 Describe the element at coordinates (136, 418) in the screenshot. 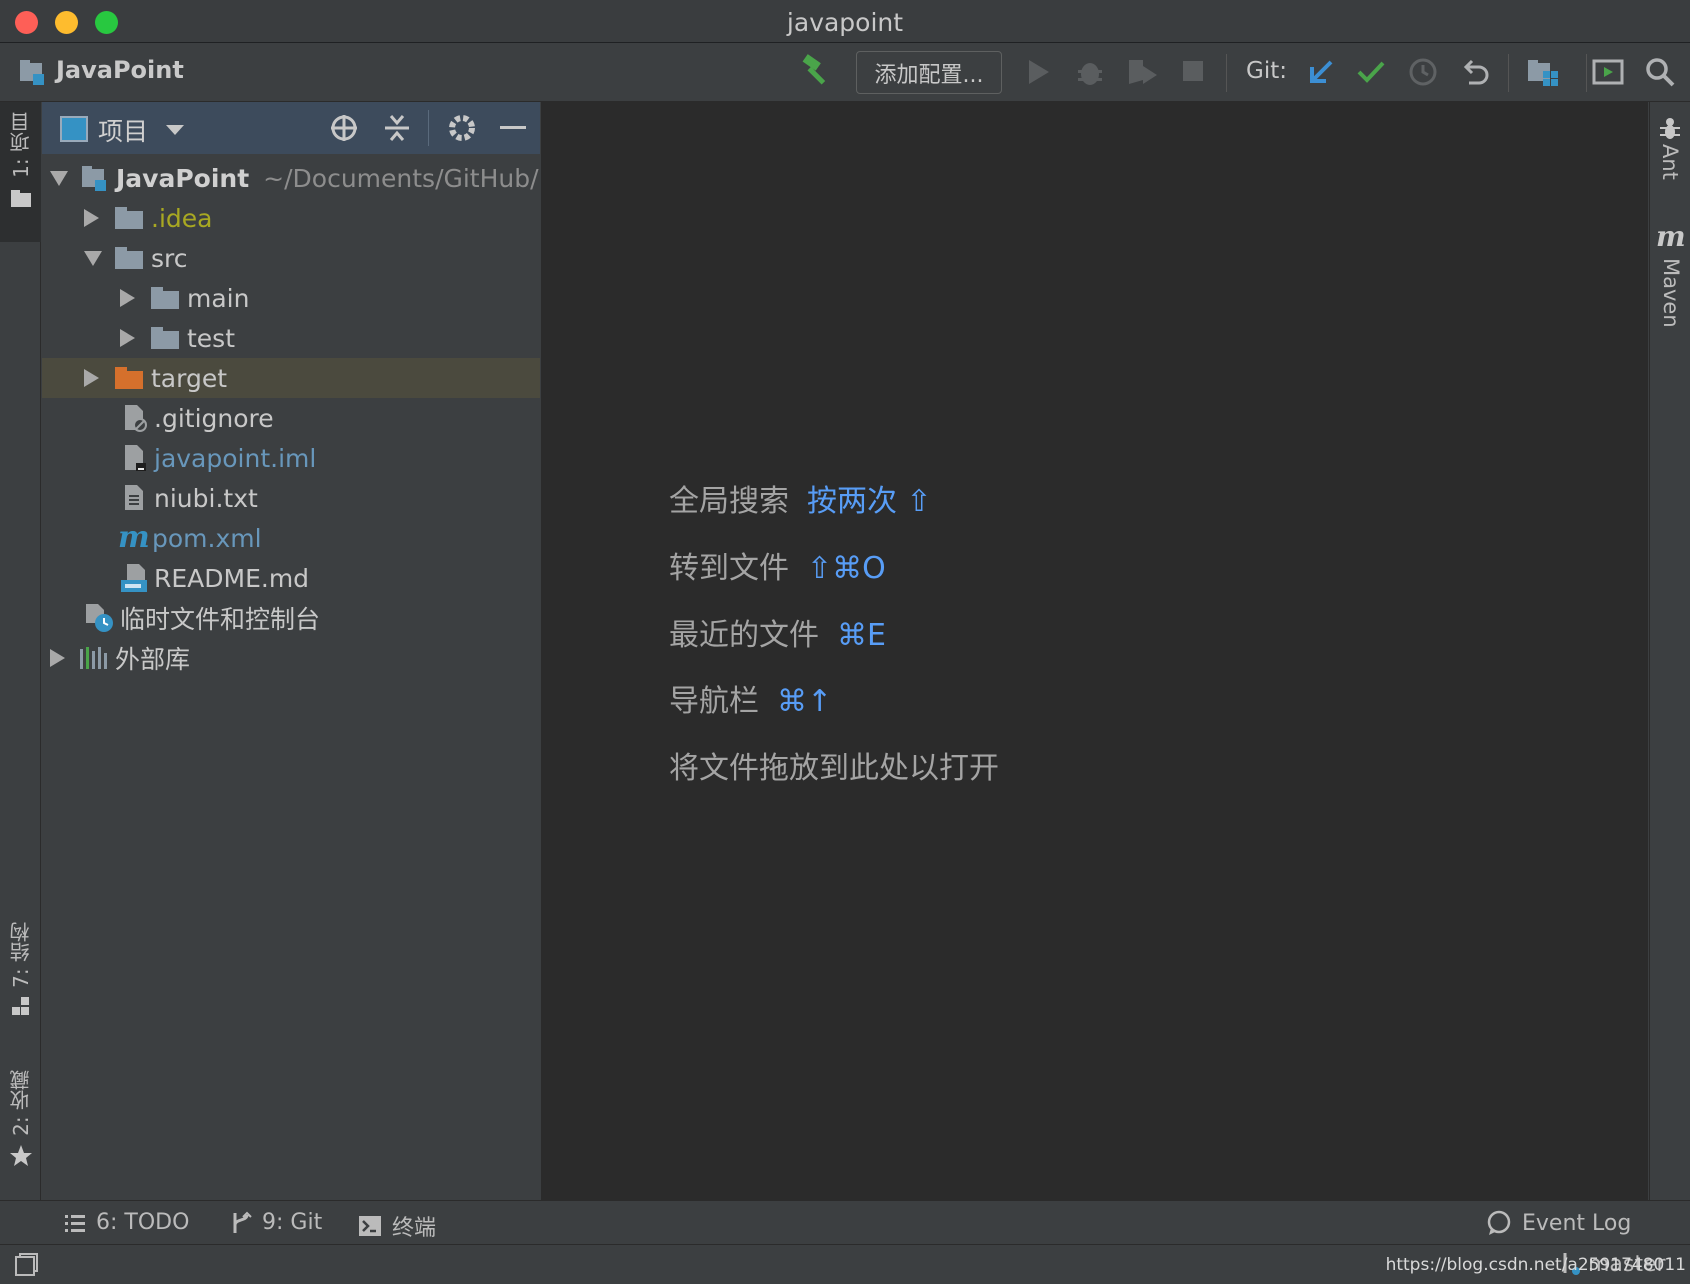

I see `ignore-file-icon` at that location.